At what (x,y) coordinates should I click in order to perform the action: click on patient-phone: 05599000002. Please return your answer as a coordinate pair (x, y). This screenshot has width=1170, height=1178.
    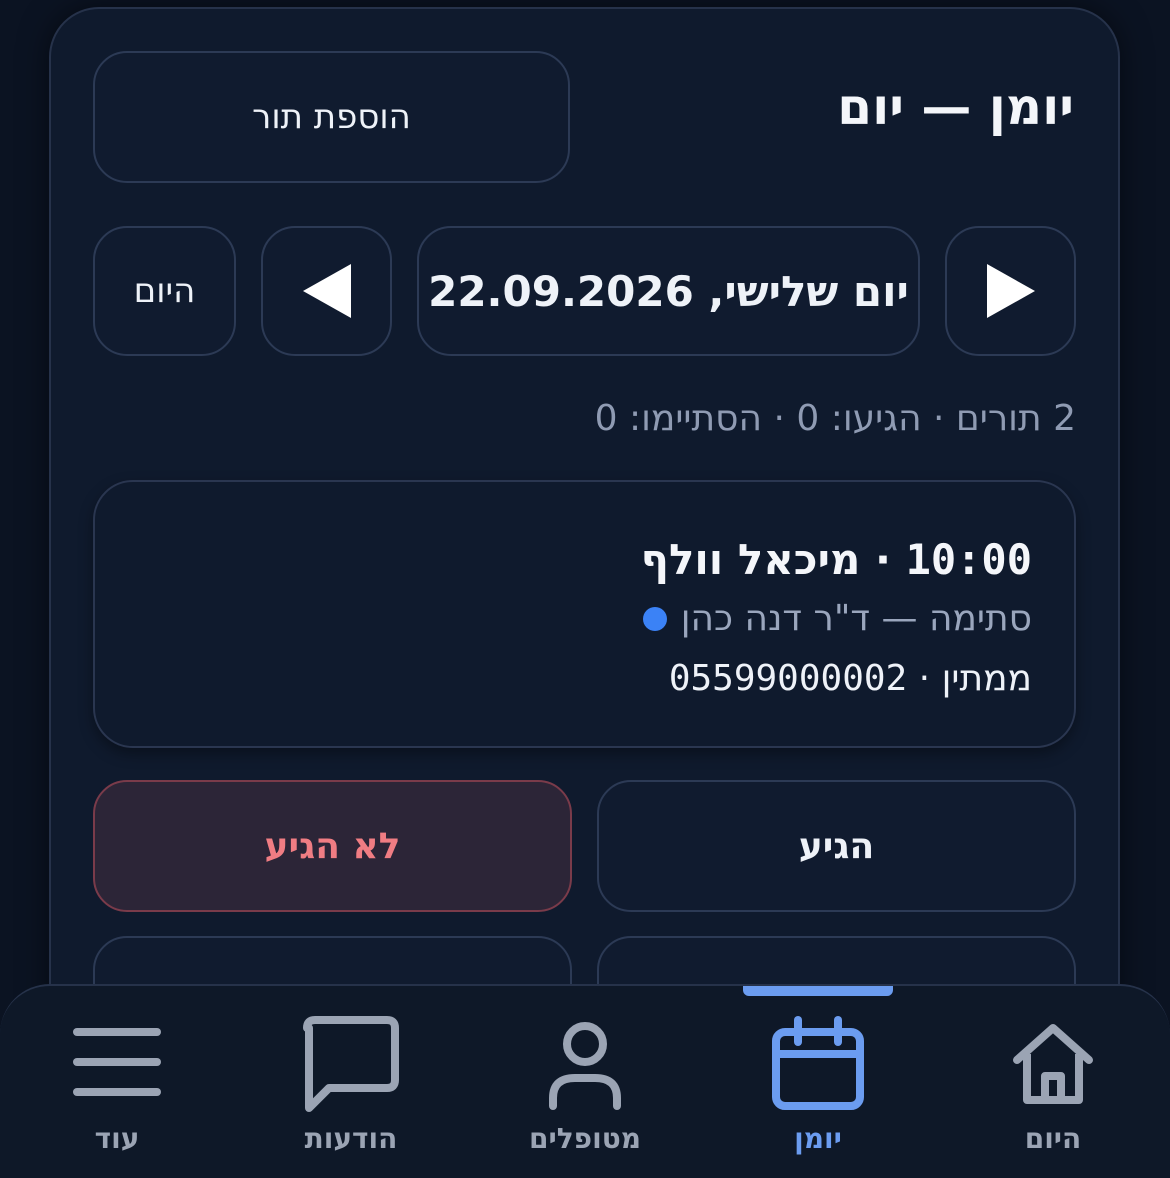
    Looking at the image, I should click on (788, 678).